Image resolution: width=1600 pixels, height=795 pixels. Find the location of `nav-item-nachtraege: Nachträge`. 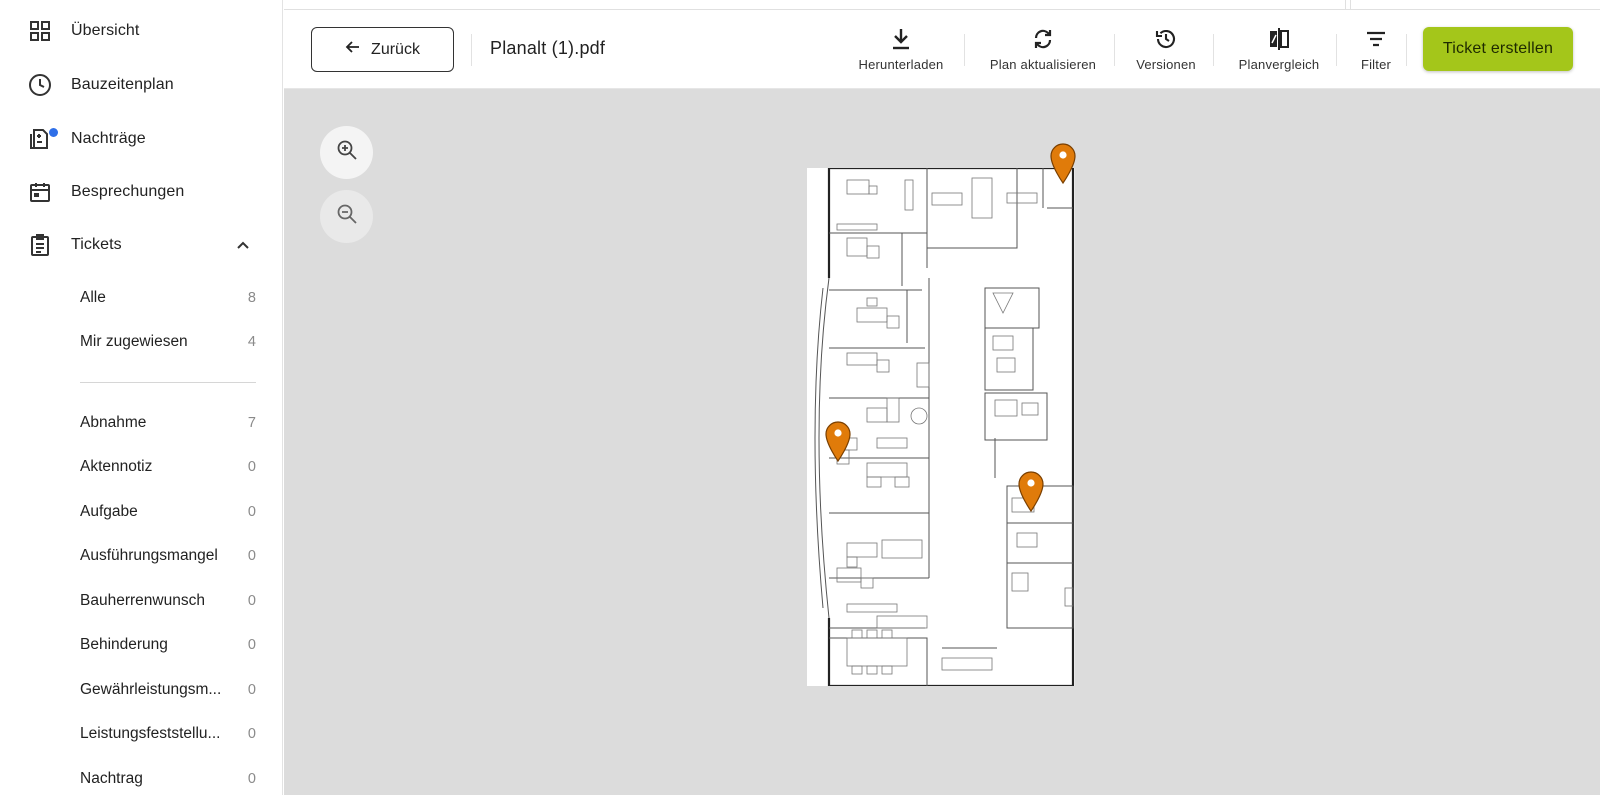

nav-item-nachtraege: Nachträge is located at coordinates (141, 139).